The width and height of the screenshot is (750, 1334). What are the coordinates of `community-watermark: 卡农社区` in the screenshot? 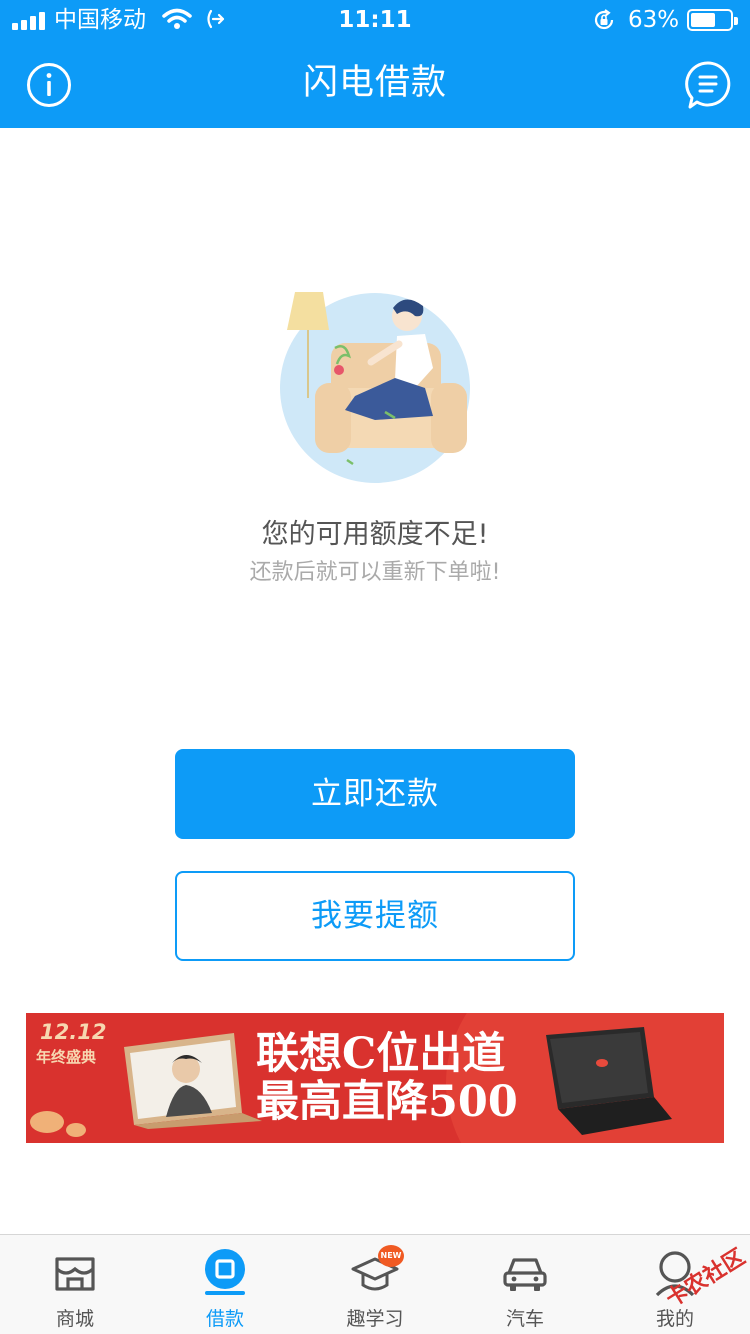 It's located at (695, 1282).